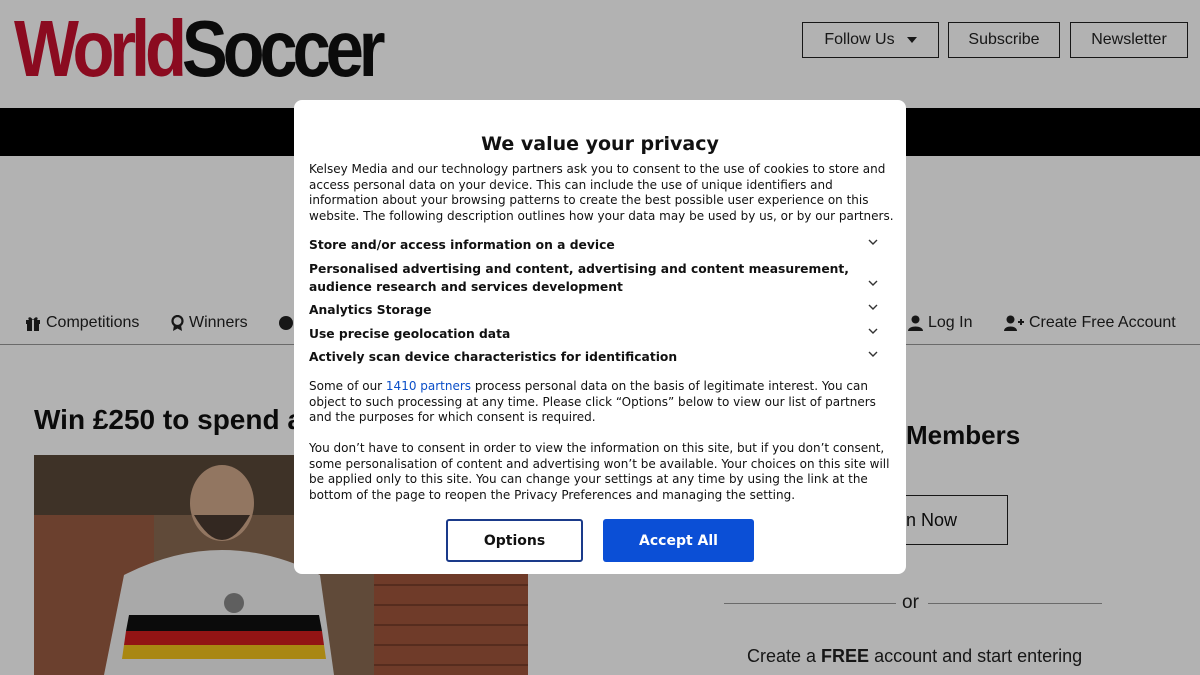 The width and height of the screenshot is (1200, 675). What do you see at coordinates (600, 144) in the screenshot?
I see `consent-title: We value your privacy` at bounding box center [600, 144].